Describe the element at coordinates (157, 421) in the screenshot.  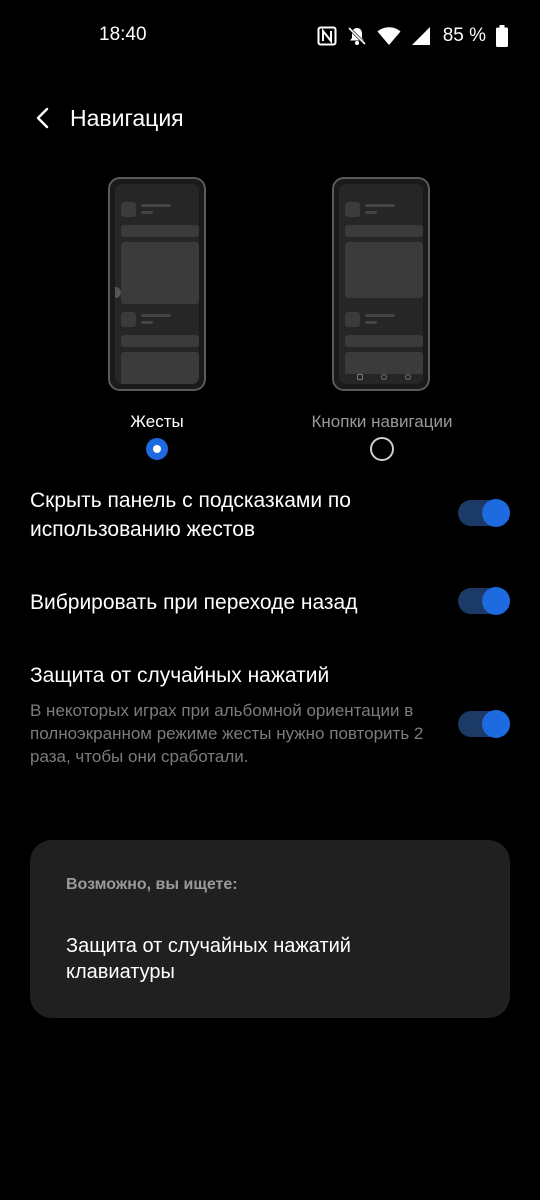
I see `gestures-label: Жесты` at that location.